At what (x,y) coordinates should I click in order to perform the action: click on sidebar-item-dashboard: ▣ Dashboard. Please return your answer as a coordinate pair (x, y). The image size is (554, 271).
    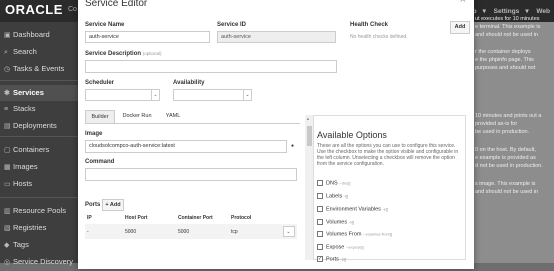
    Looking at the image, I should click on (40, 35).